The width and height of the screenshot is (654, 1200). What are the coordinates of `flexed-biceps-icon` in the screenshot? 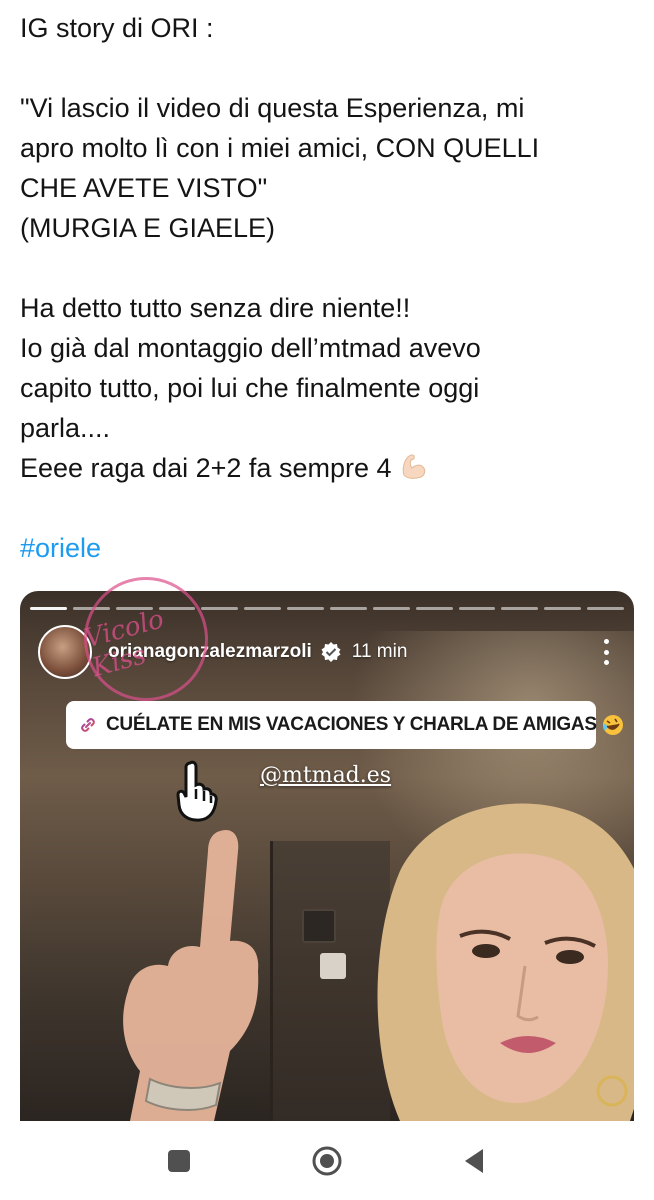 It's located at (413, 466).